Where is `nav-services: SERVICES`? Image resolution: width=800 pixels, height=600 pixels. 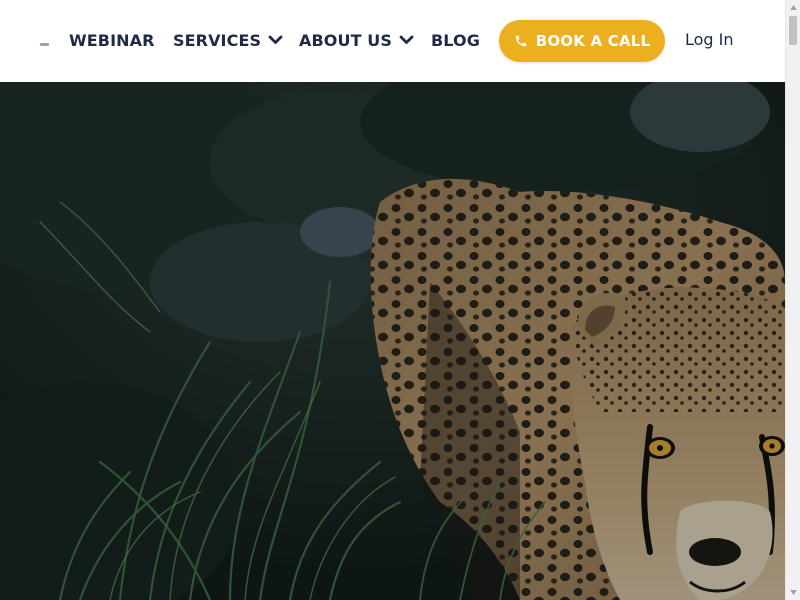 nav-services: SERVICES is located at coordinates (228, 40).